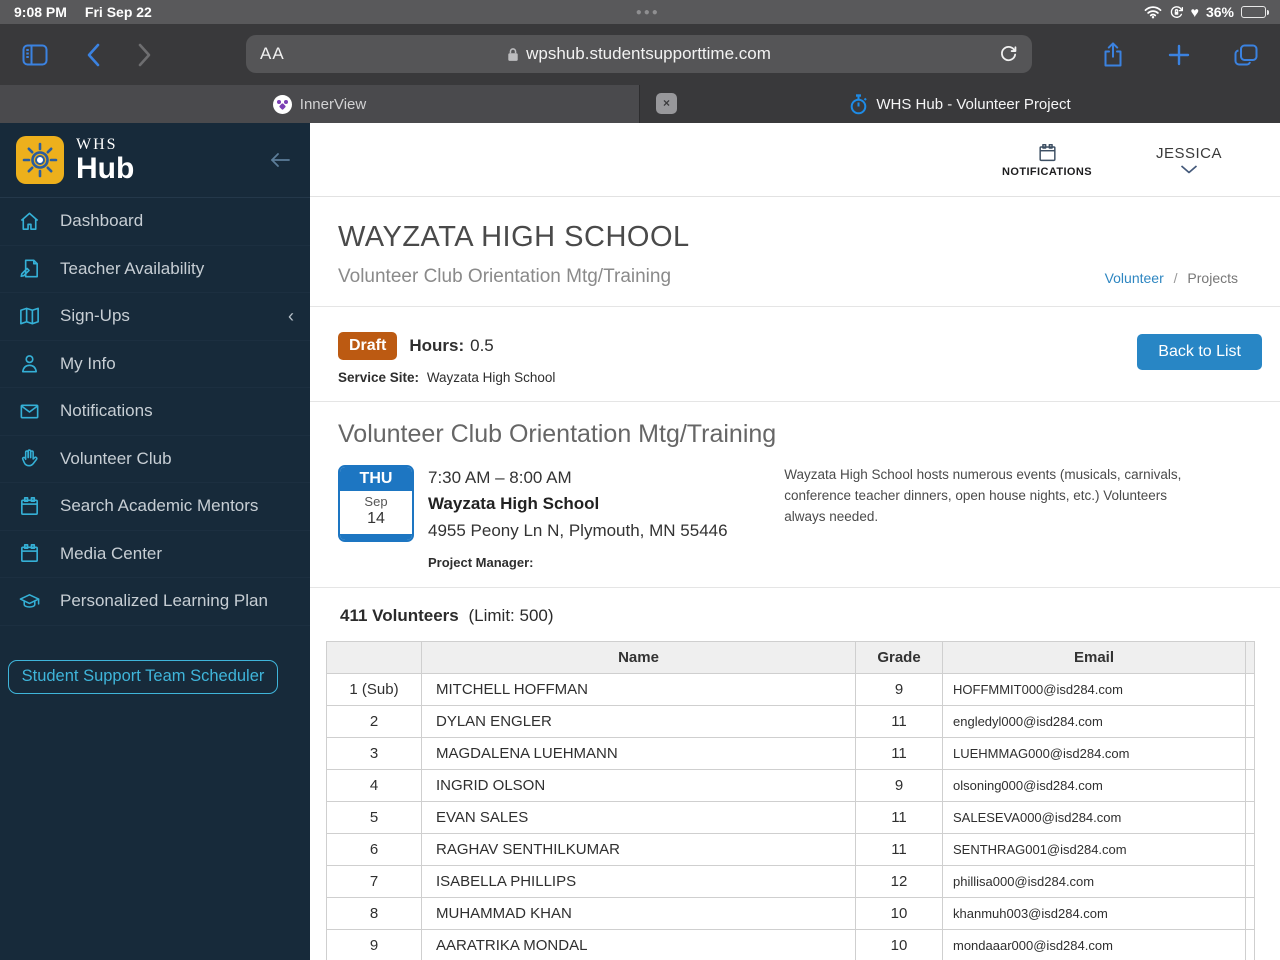 The height and width of the screenshot is (960, 1280). I want to click on cell-email: phillisa000@isd284.com, so click(1094, 882).